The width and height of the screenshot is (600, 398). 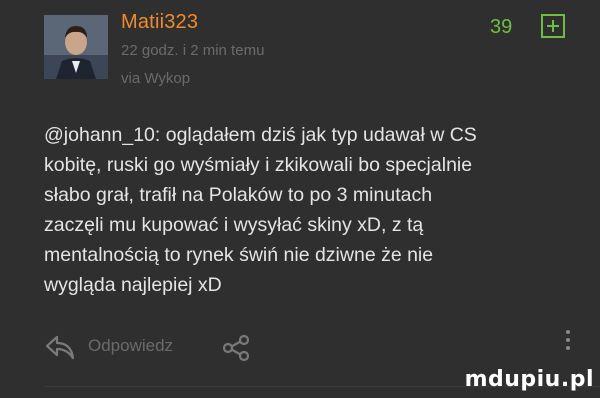 What do you see at coordinates (130, 346) in the screenshot?
I see `reply-button: Odpowiedz` at bounding box center [130, 346].